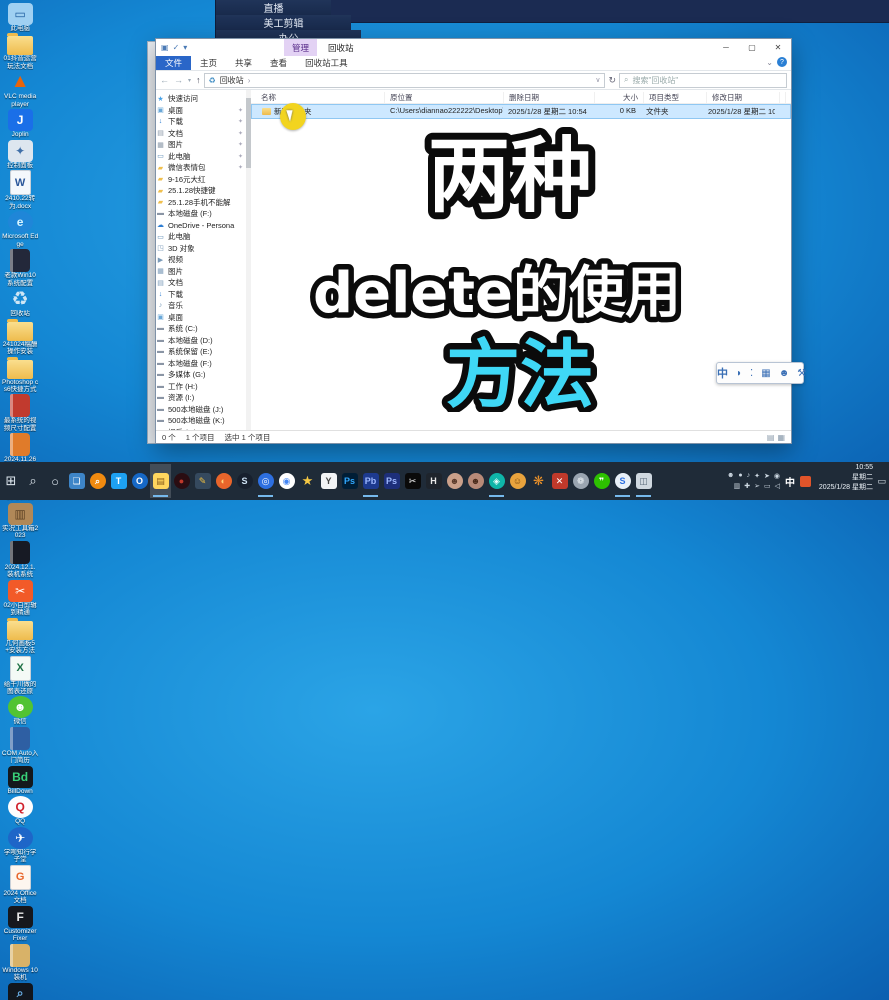  Describe the element at coordinates (404, 80) in the screenshot. I see `address-breadcrumb: ♻ 回收站 › ∨` at that location.